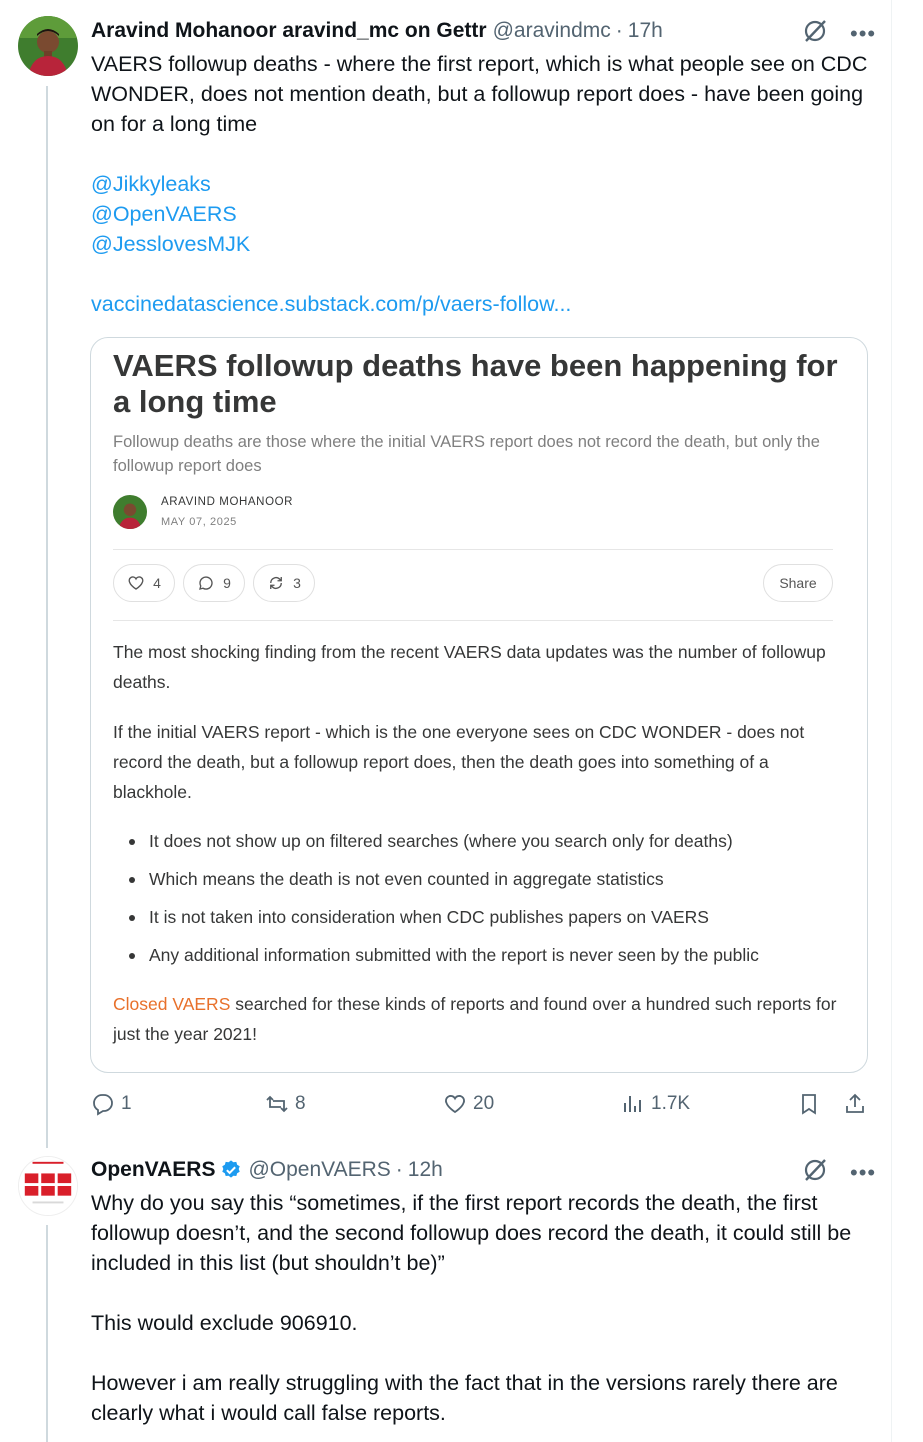  I want to click on like-pill: 4, so click(144, 583).